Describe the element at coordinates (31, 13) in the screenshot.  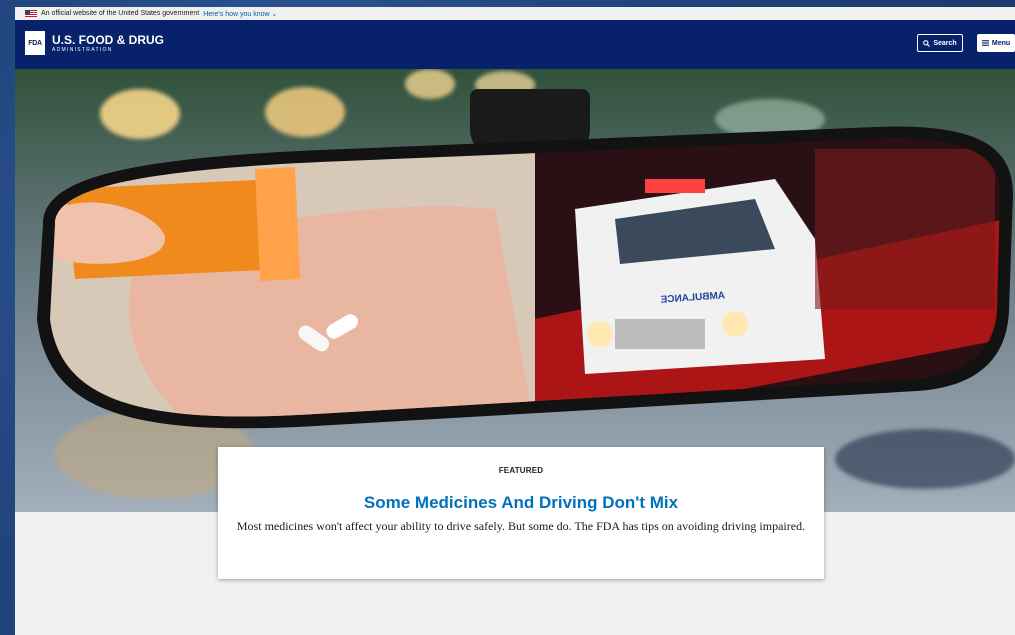
I see `us-flag-icon` at that location.